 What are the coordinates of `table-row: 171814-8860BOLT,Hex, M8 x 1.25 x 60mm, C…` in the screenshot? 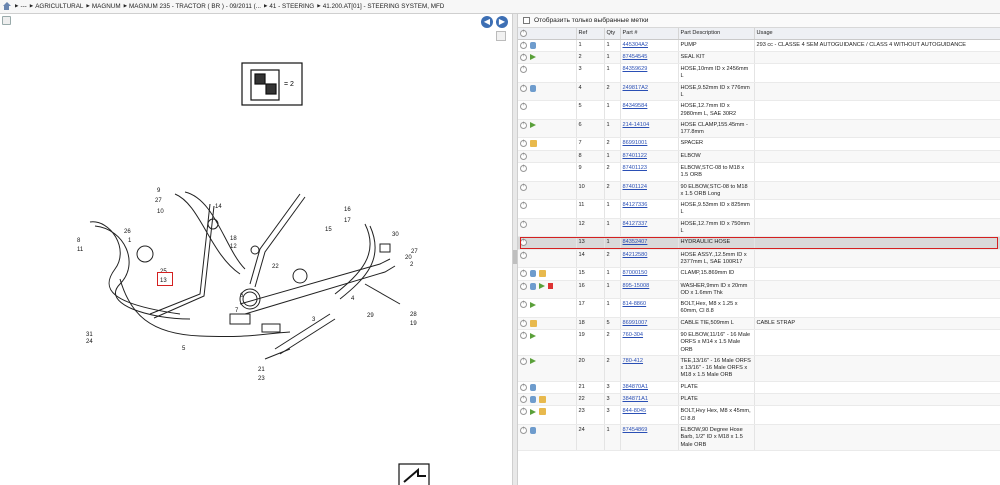 It's located at (759, 308).